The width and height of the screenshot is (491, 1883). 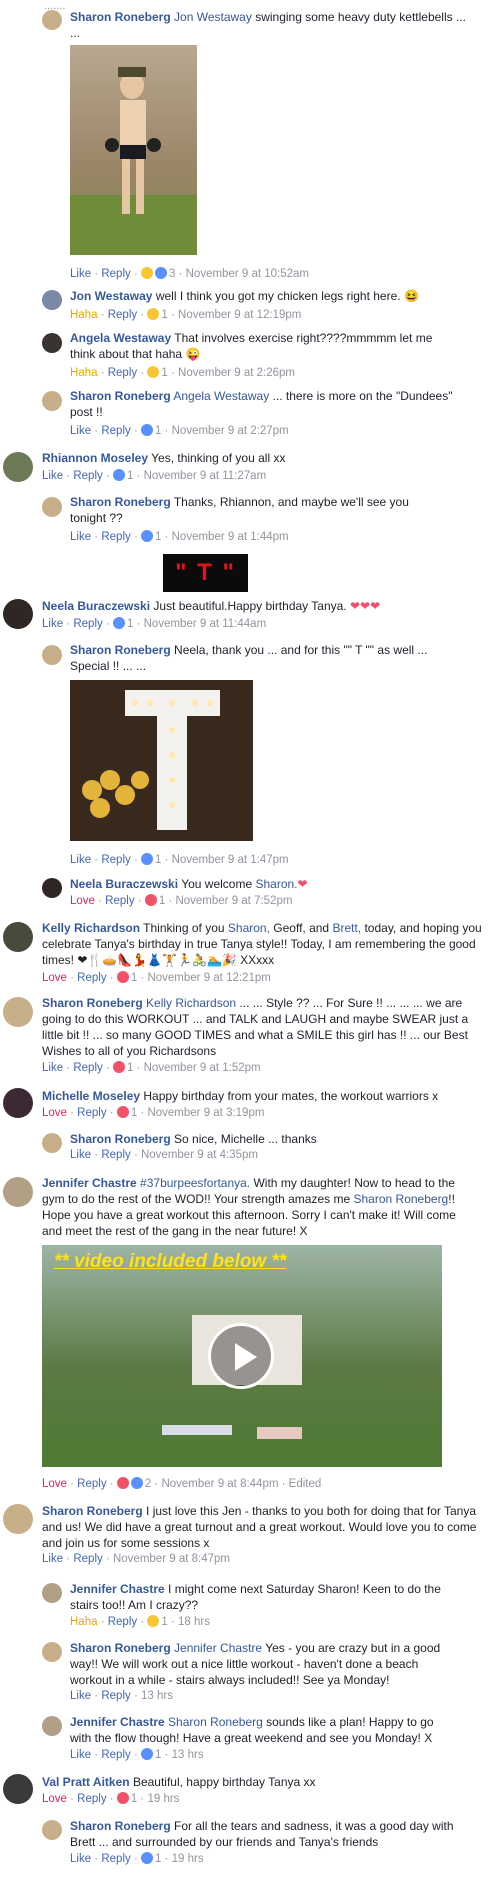 What do you see at coordinates (191, 1003) in the screenshot?
I see `comment-tag: Kelly Richardson` at bounding box center [191, 1003].